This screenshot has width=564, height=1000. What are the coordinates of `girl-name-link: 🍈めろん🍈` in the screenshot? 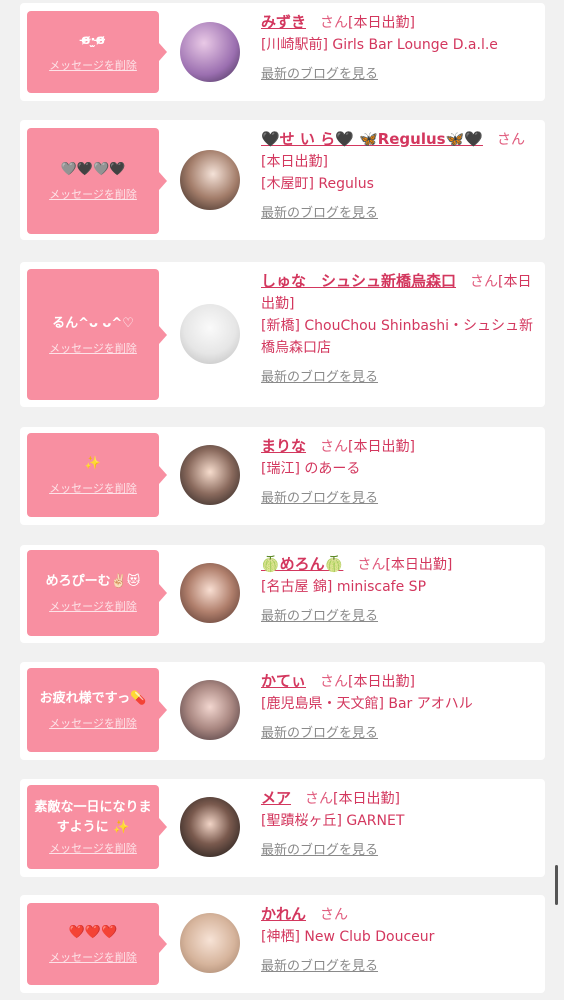 It's located at (302, 564).